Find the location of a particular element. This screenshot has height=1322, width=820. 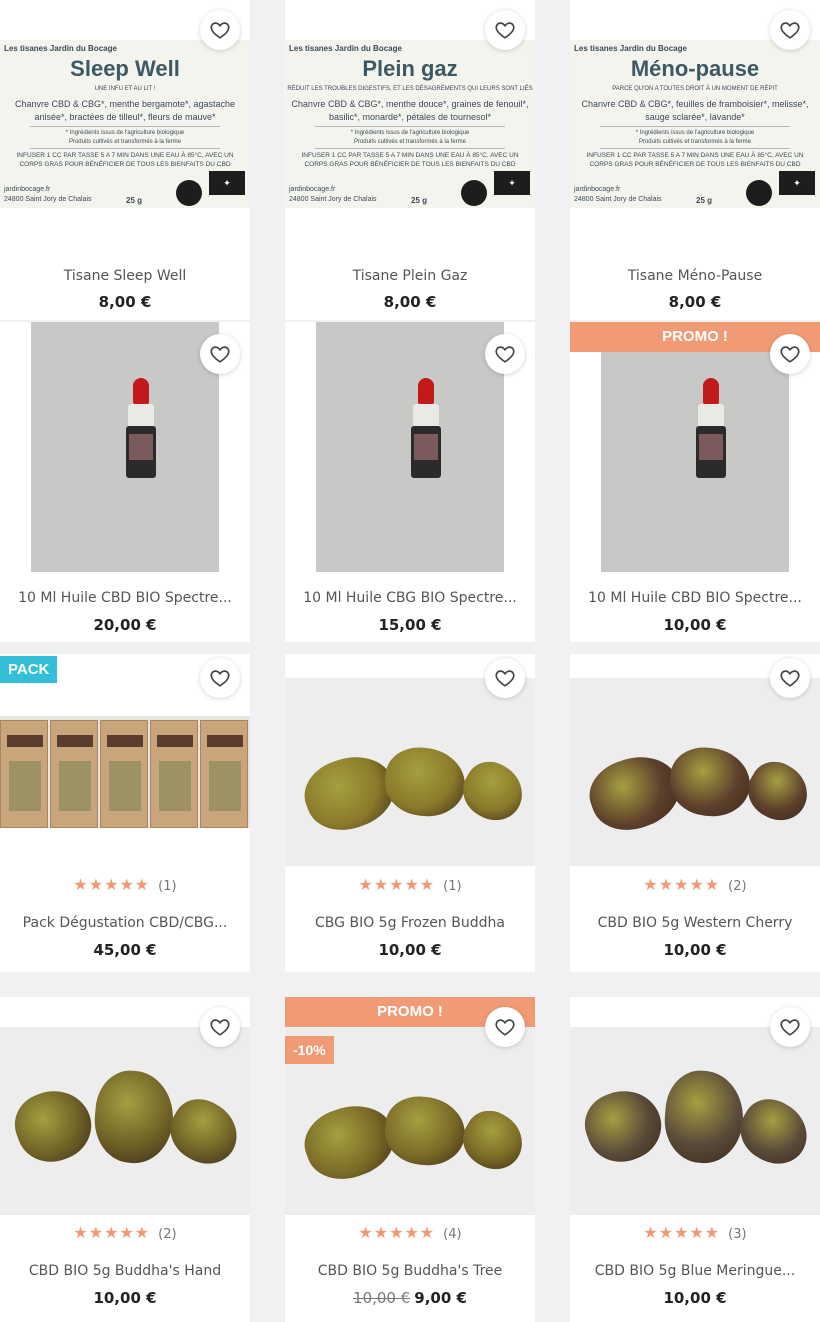

product-name: CBG BIO 5g Frozen Buddha is located at coordinates (410, 923).